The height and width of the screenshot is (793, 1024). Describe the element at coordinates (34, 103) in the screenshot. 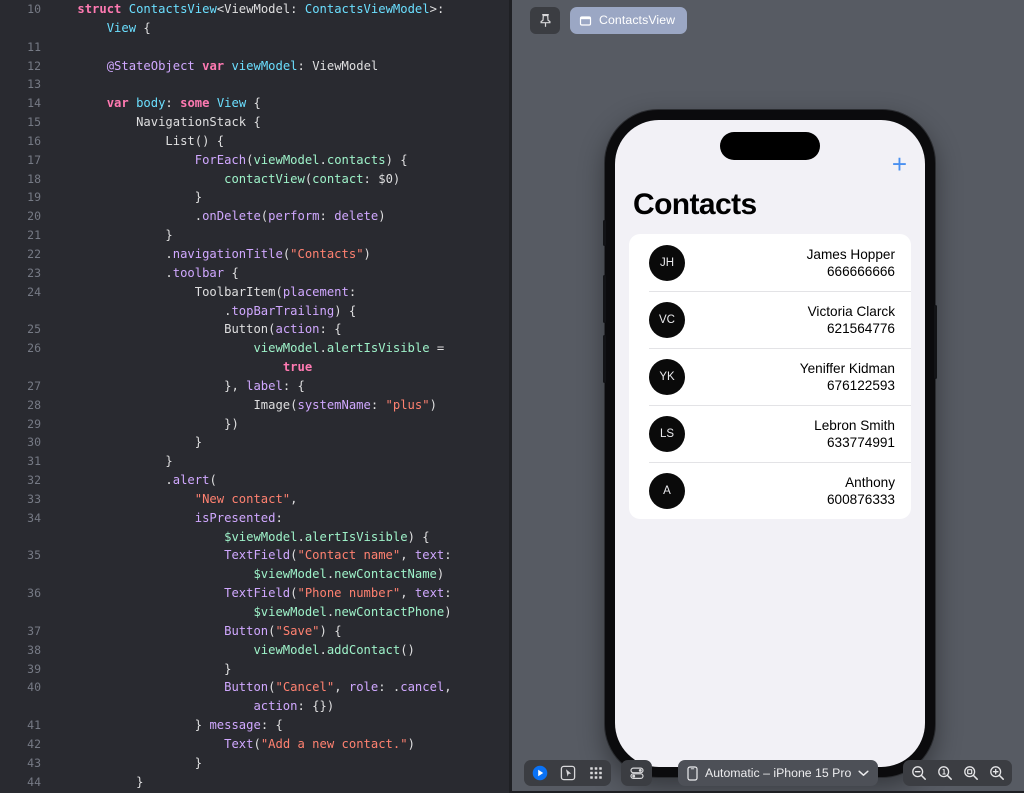

I see `line-number: 14` at that location.